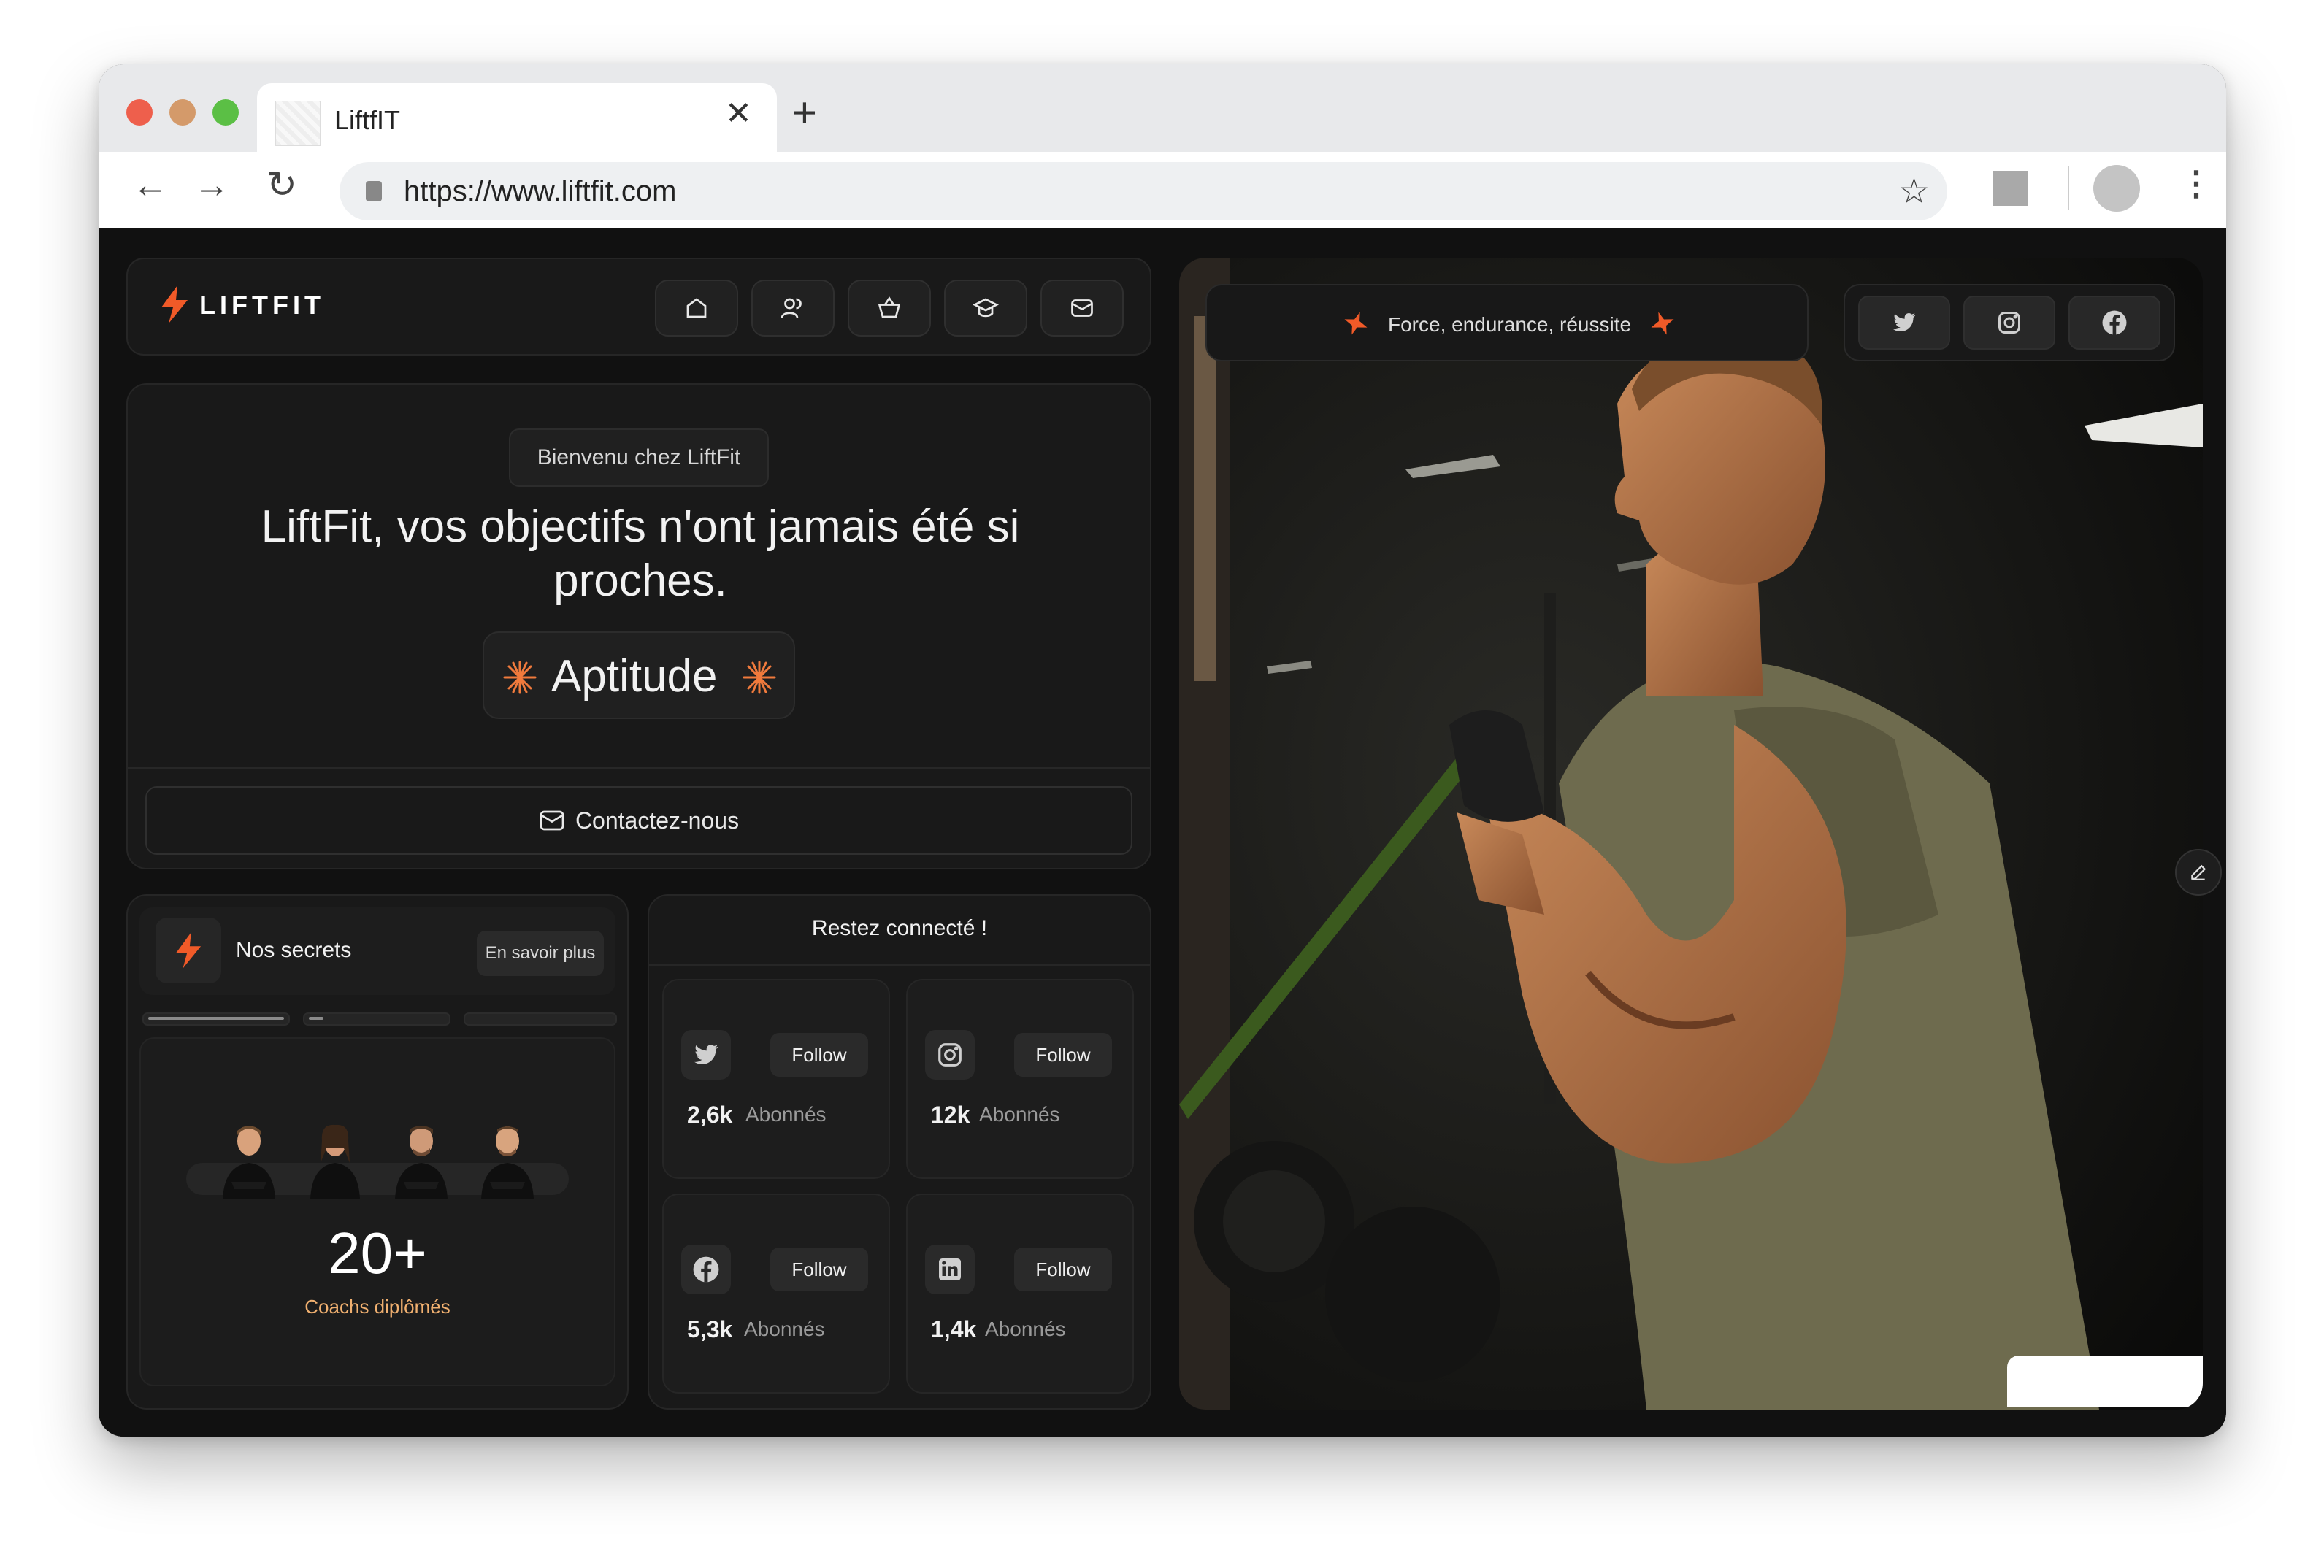 Image resolution: width=2324 pixels, height=1568 pixels. What do you see at coordinates (2116, 189) in the screenshot?
I see `profile-avatar` at bounding box center [2116, 189].